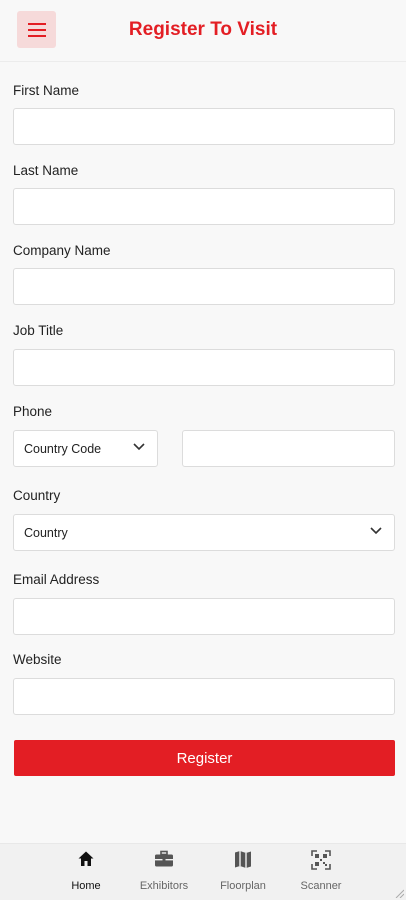  I want to click on home-icon, so click(86, 858).